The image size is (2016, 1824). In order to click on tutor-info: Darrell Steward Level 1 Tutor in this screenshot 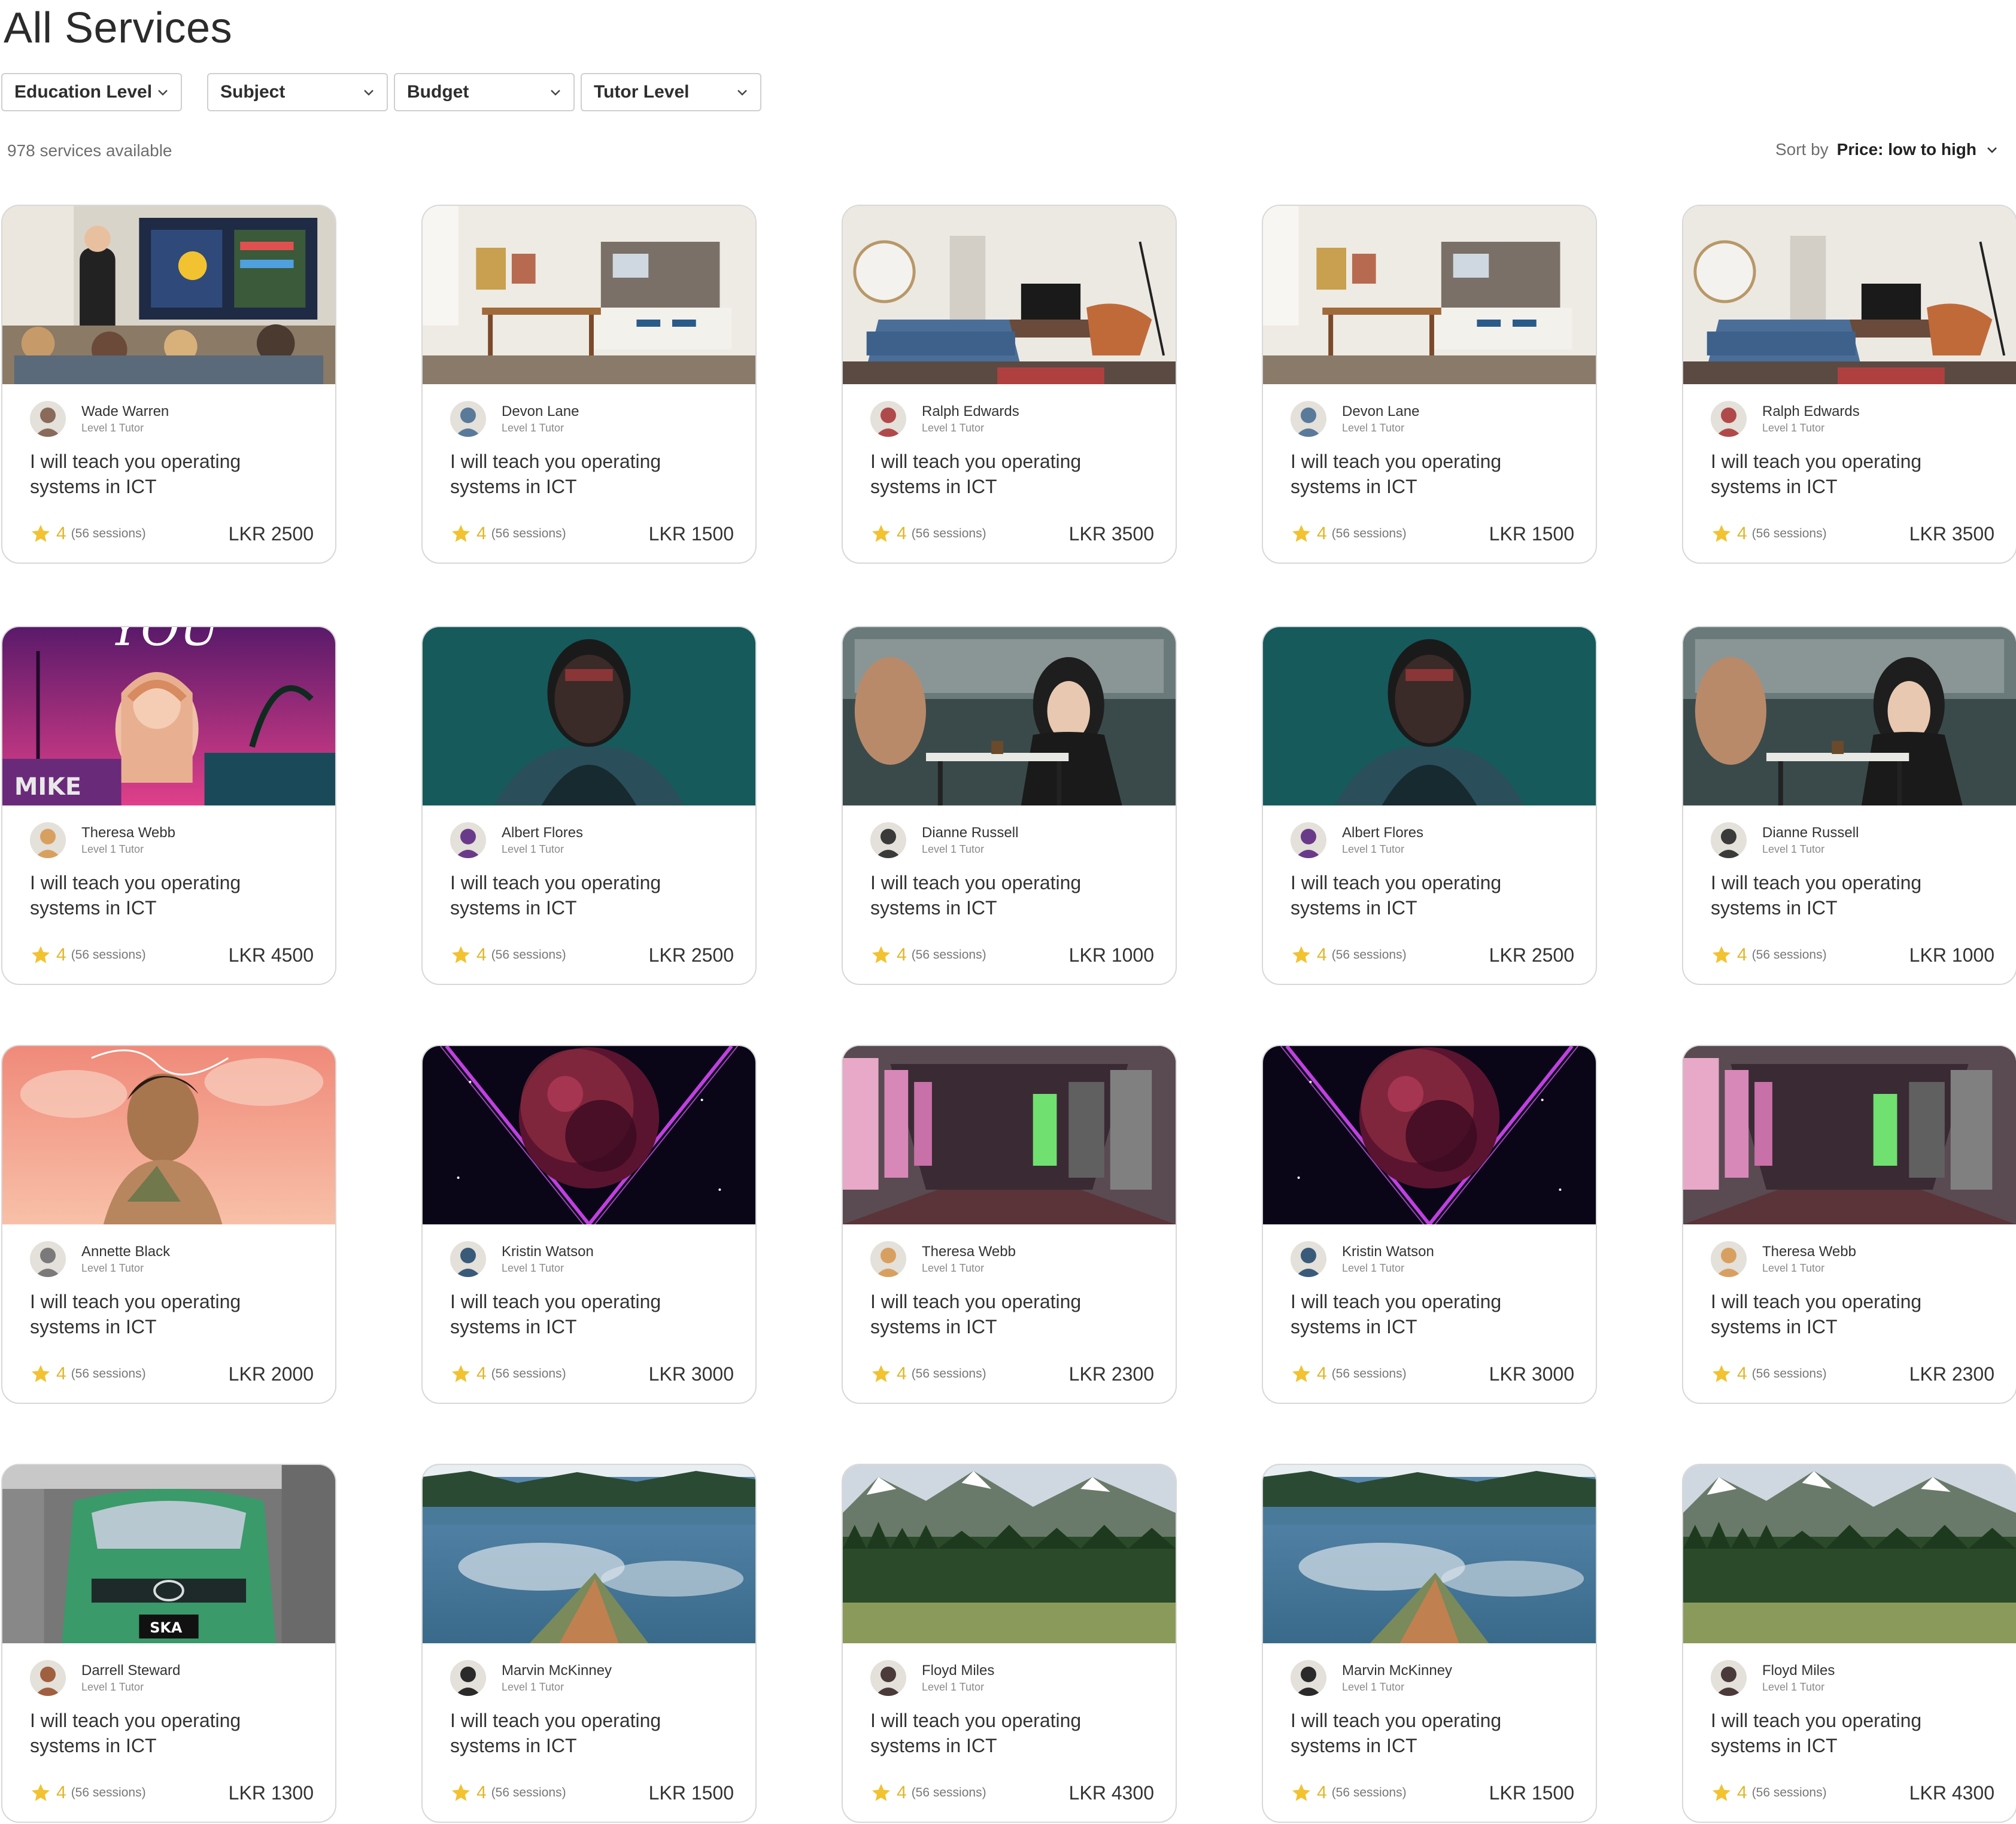, I will do `click(105, 1678)`.